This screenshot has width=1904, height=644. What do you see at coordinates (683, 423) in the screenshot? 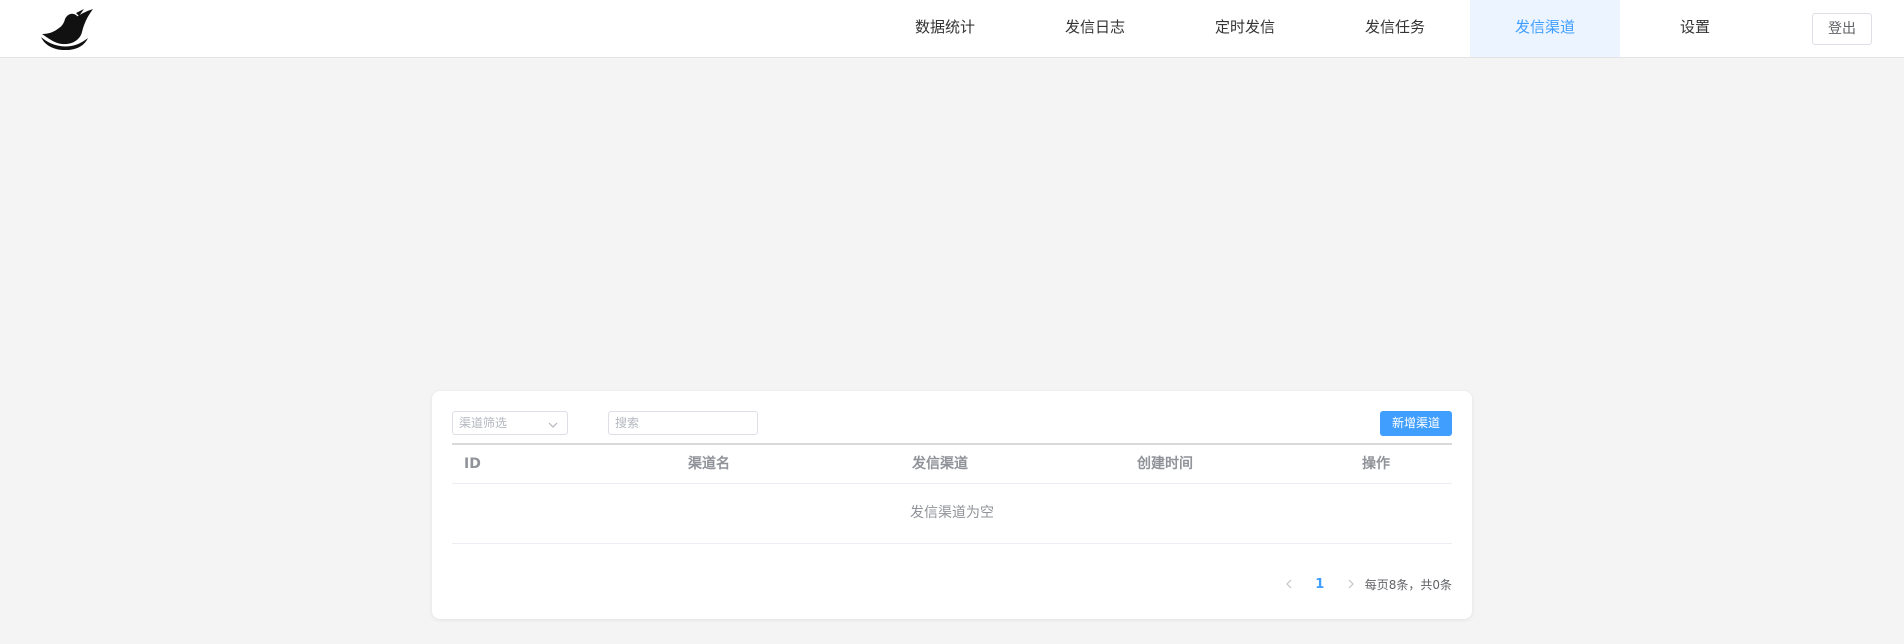
I see `search-input` at bounding box center [683, 423].